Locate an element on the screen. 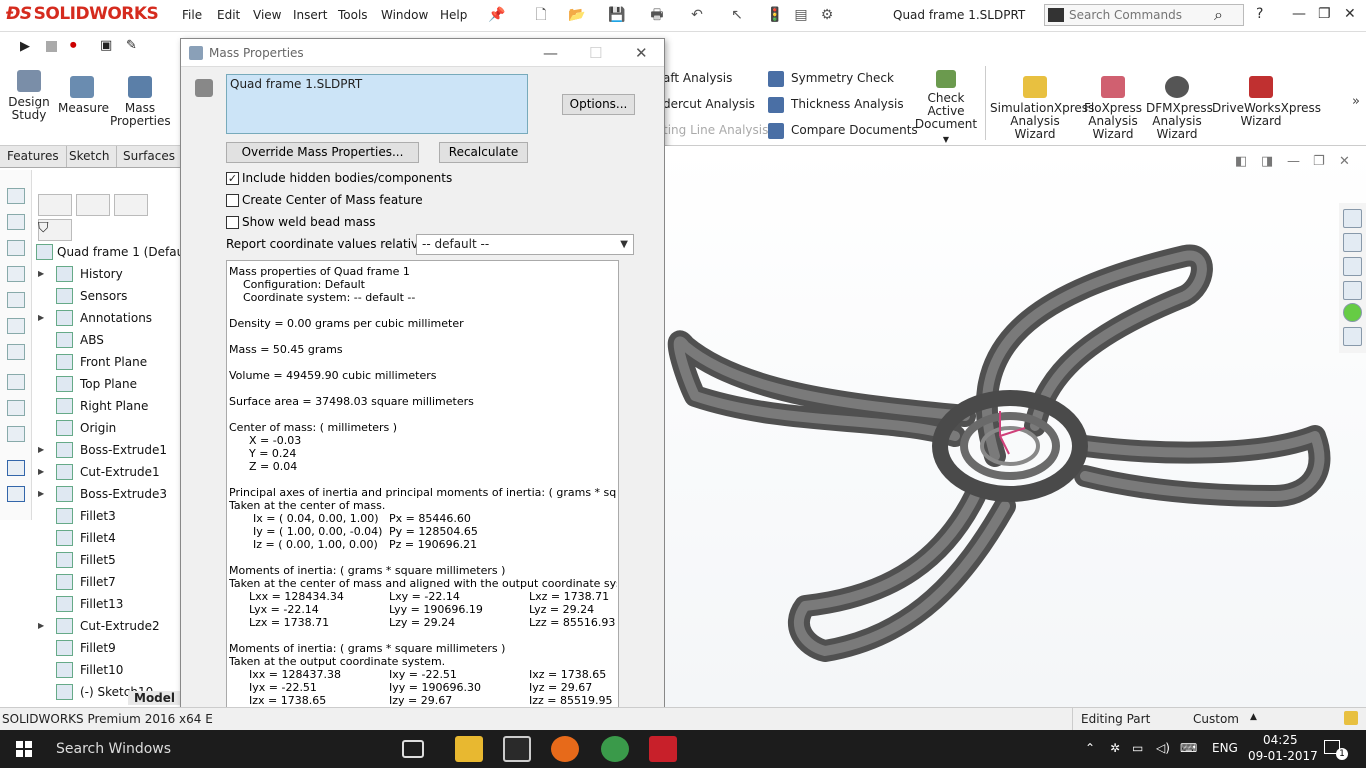 This screenshot has width=1366, height=768. curves-icon is located at coordinates (16, 468).